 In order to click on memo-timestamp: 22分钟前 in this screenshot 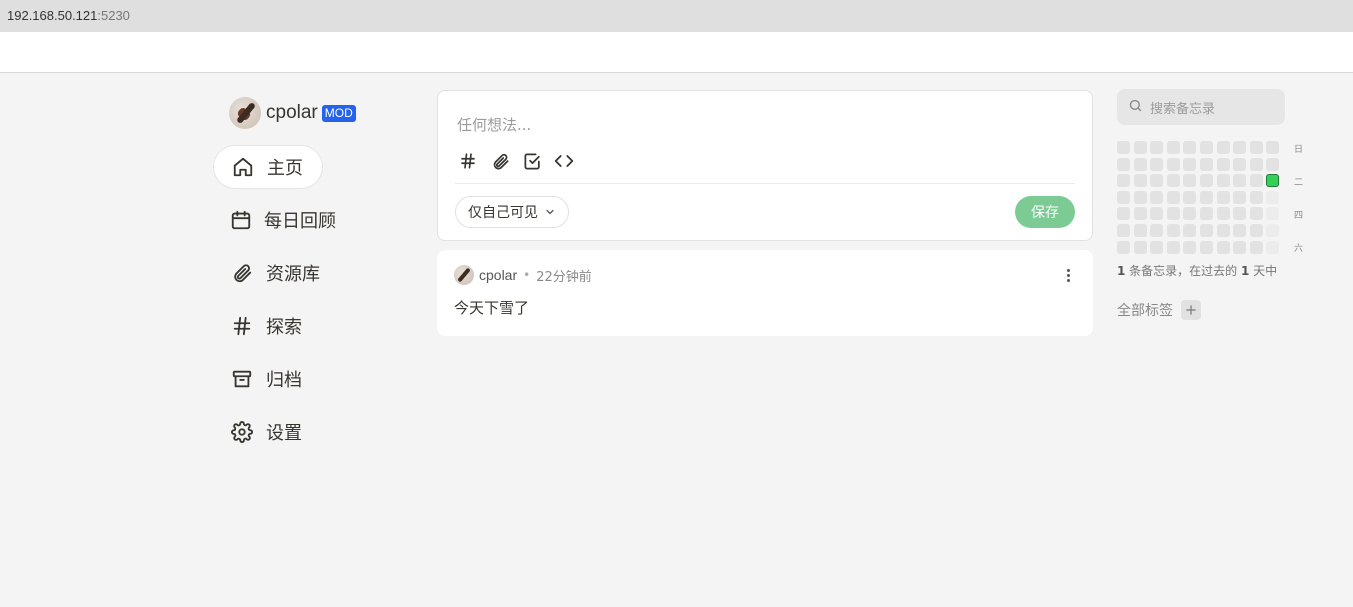, I will do `click(564, 275)`.